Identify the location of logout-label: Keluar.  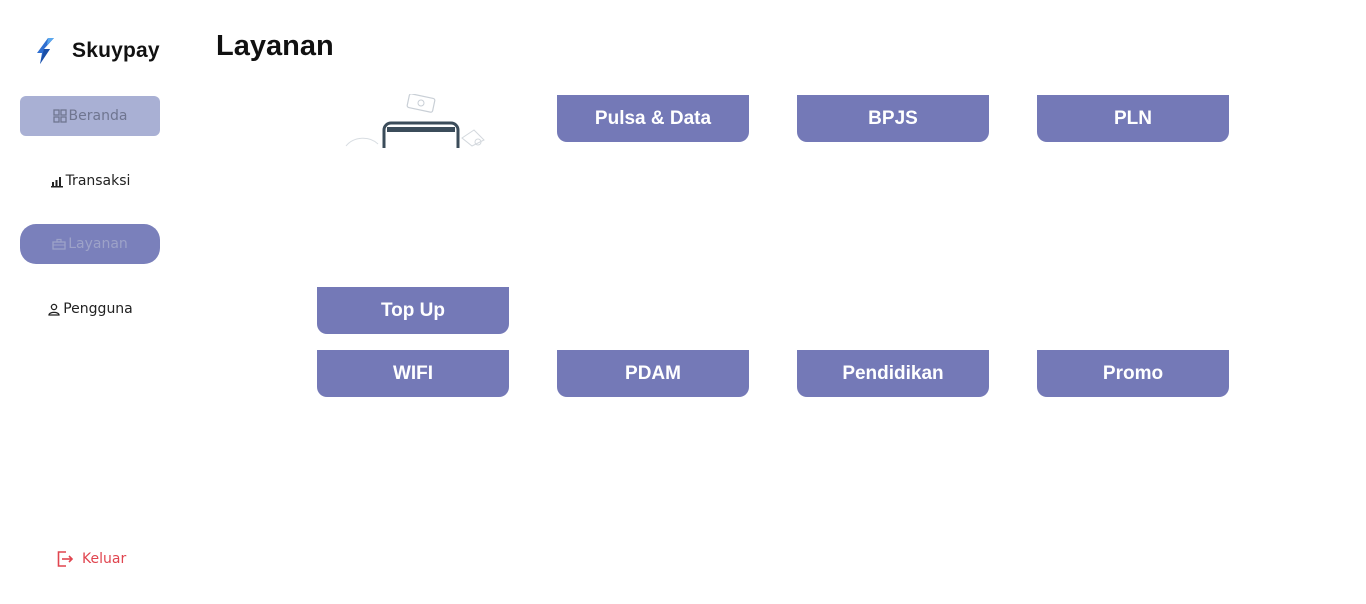
(104, 559).